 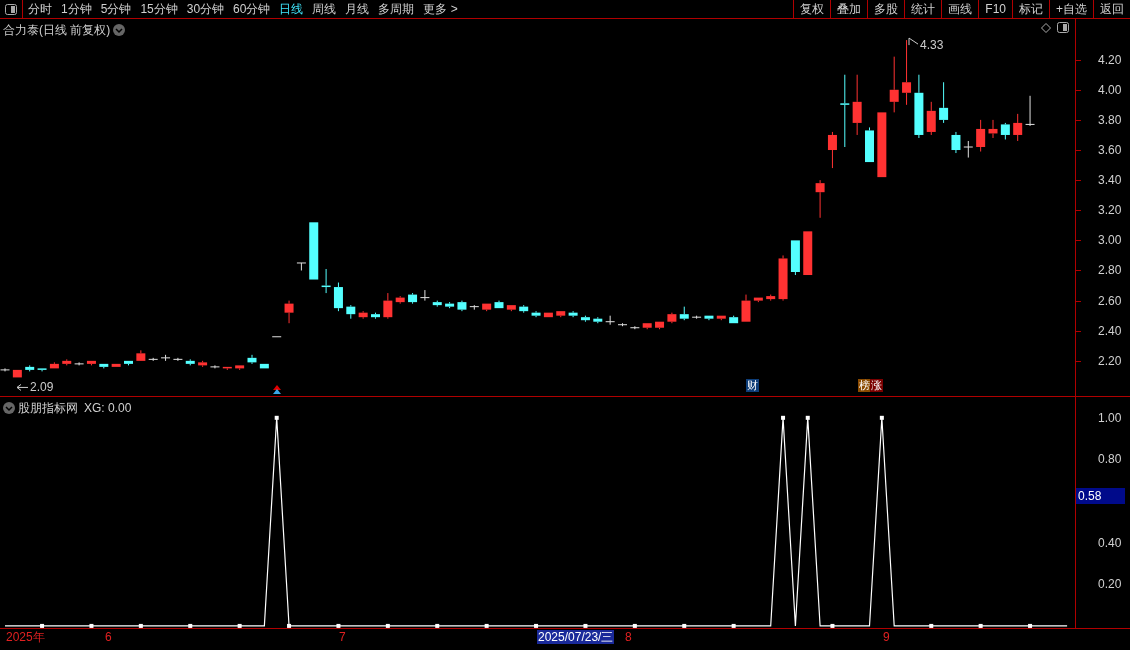 I want to click on period-tab: 周线, so click(x=324, y=9).